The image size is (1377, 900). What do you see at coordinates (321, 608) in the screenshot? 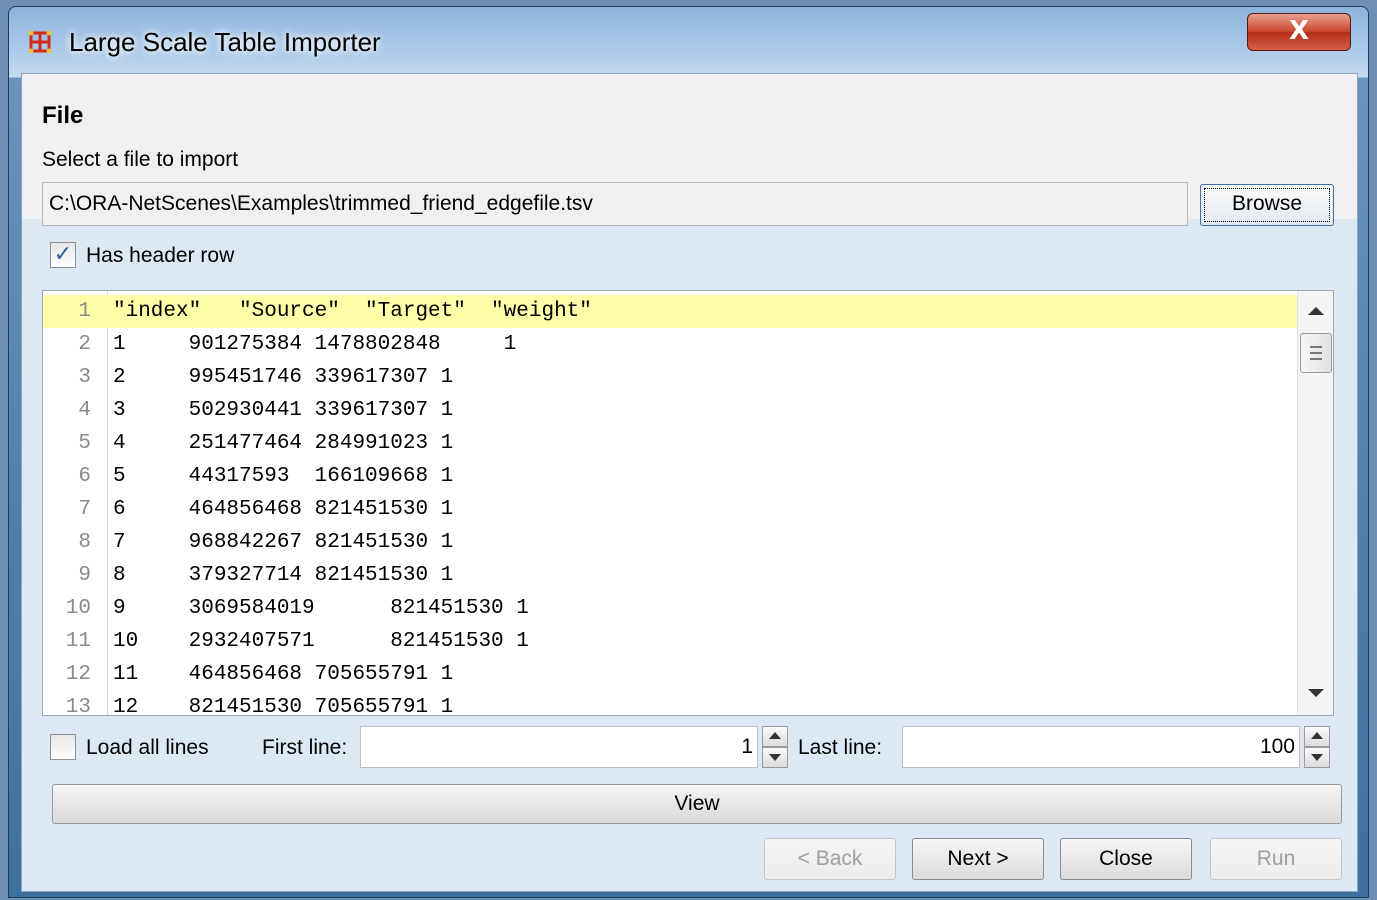
I see `line-content: 9 3069584019 821451530 1` at bounding box center [321, 608].